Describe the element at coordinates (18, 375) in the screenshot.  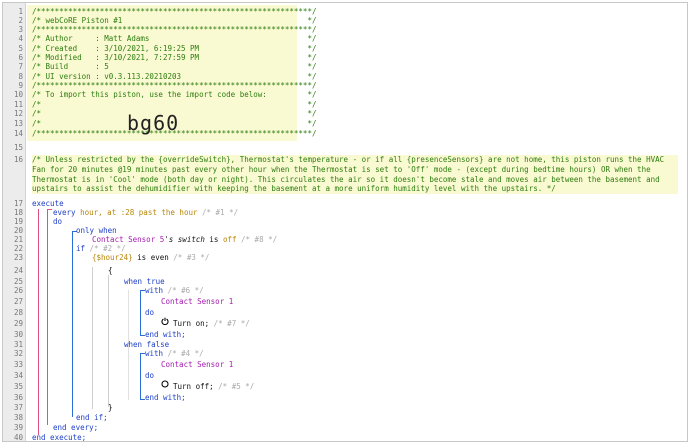
I see `line-number: 34` at that location.